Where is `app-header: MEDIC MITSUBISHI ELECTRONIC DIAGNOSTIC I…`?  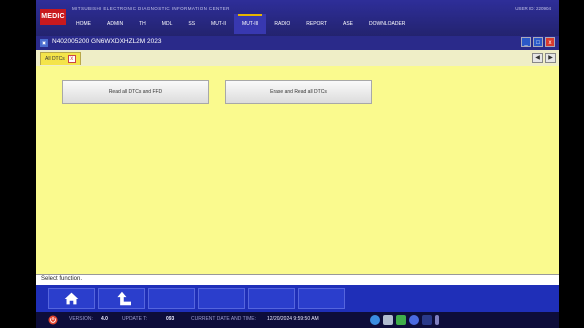
app-header: MEDIC MITSUBISHI ELECTRONIC DIAGNOSTIC I… is located at coordinates (297, 18).